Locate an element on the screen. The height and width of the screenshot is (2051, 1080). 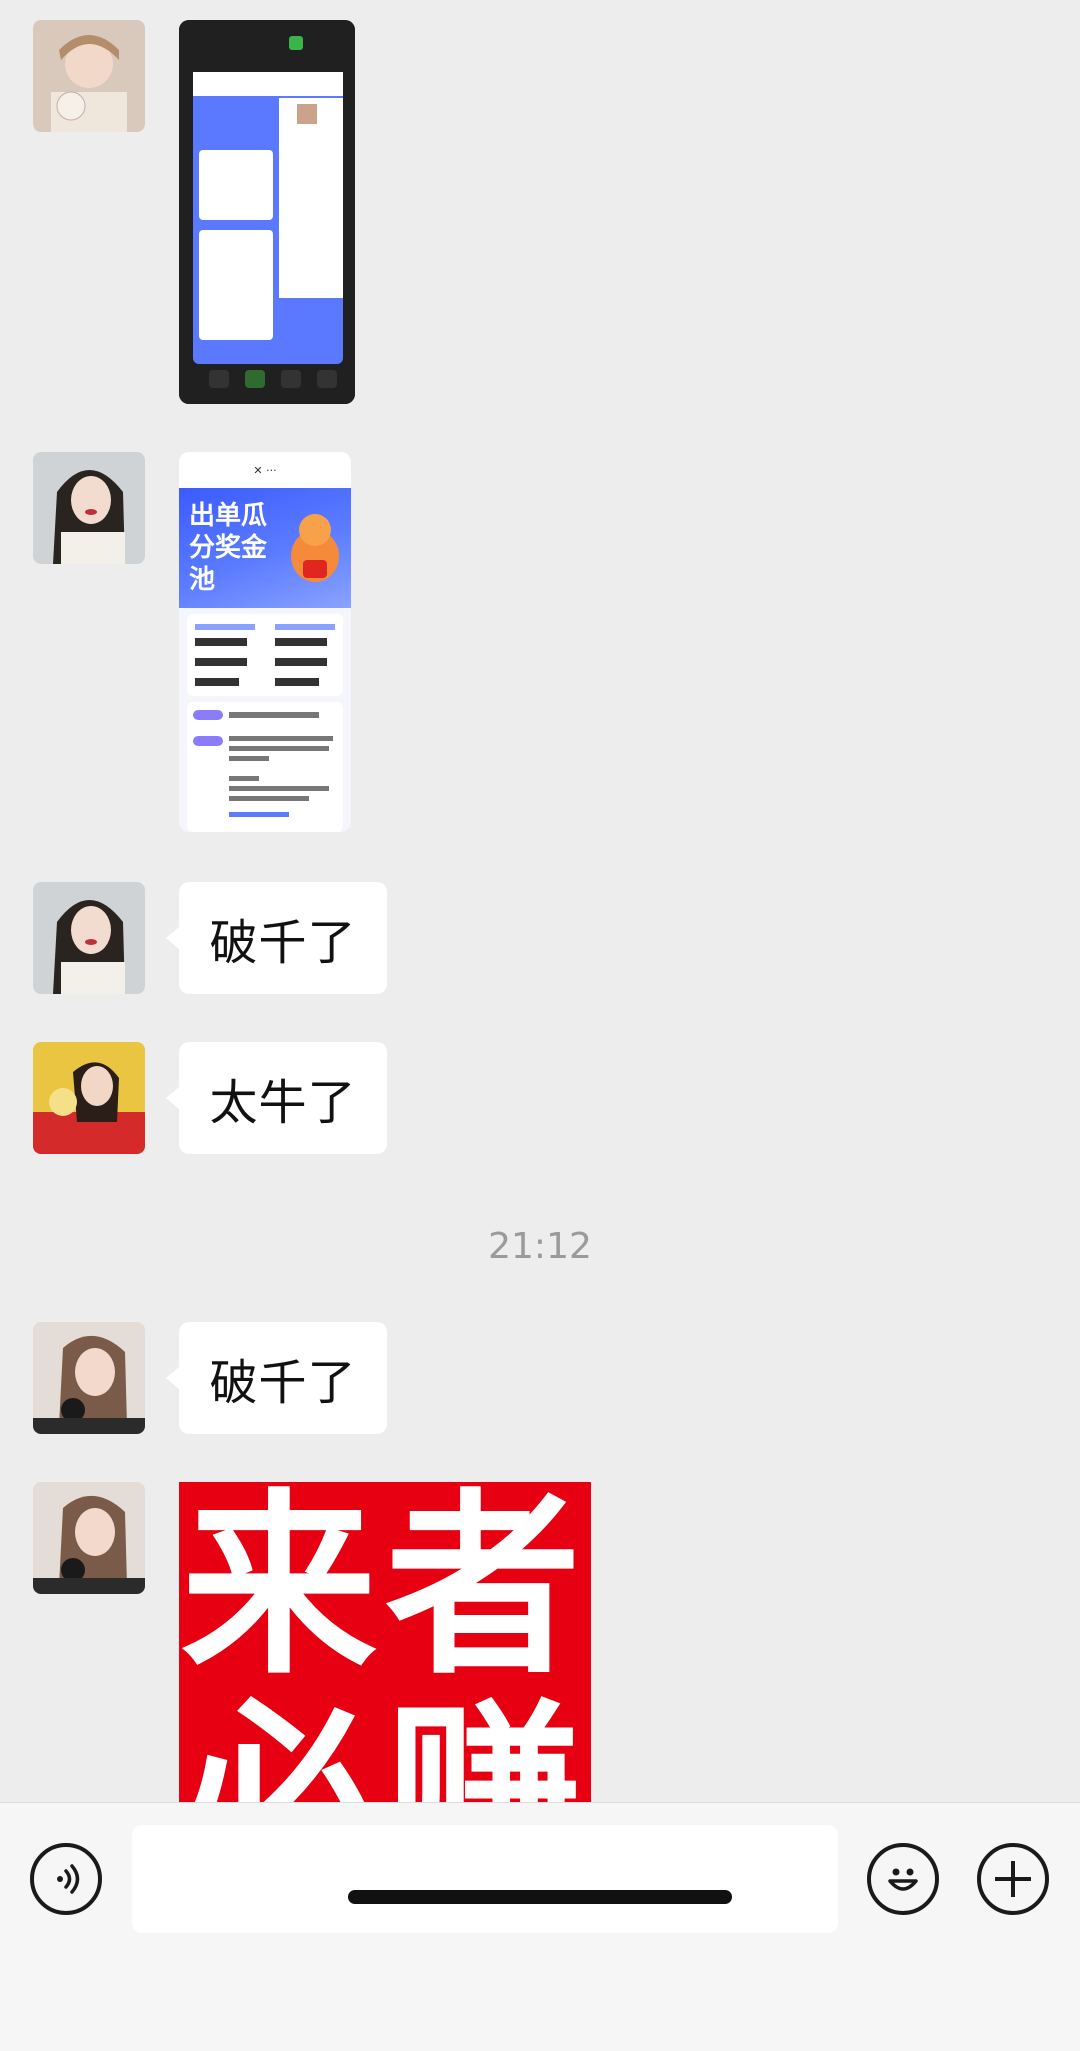
promo-banner: 出单瓜分奖金池 is located at coordinates (265, 548).